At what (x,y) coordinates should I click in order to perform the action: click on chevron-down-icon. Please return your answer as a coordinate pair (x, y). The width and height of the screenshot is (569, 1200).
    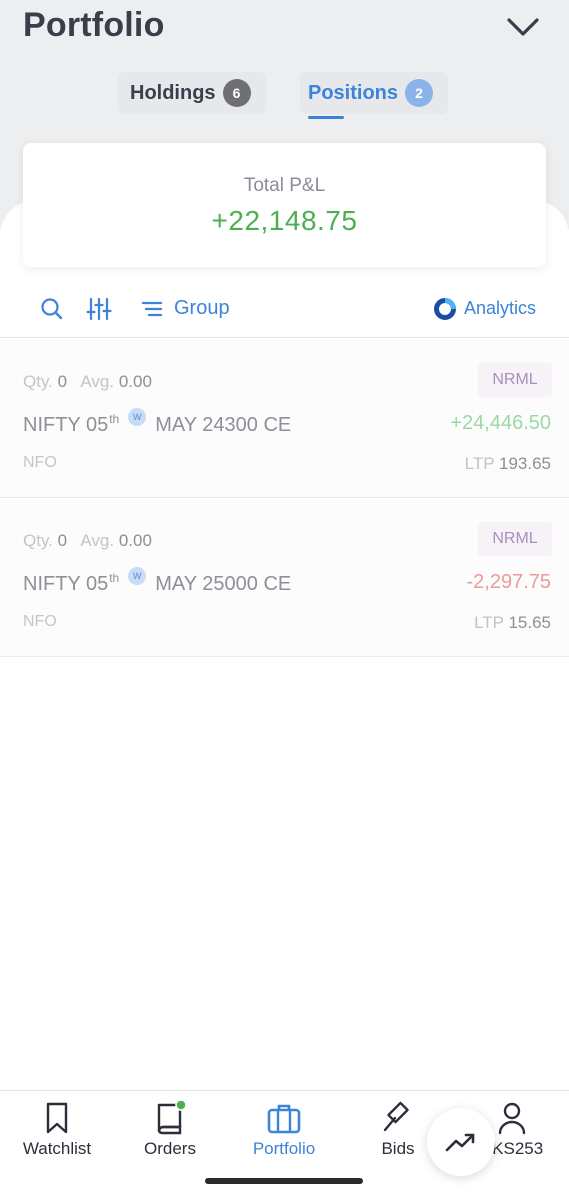
    Looking at the image, I should click on (523, 27).